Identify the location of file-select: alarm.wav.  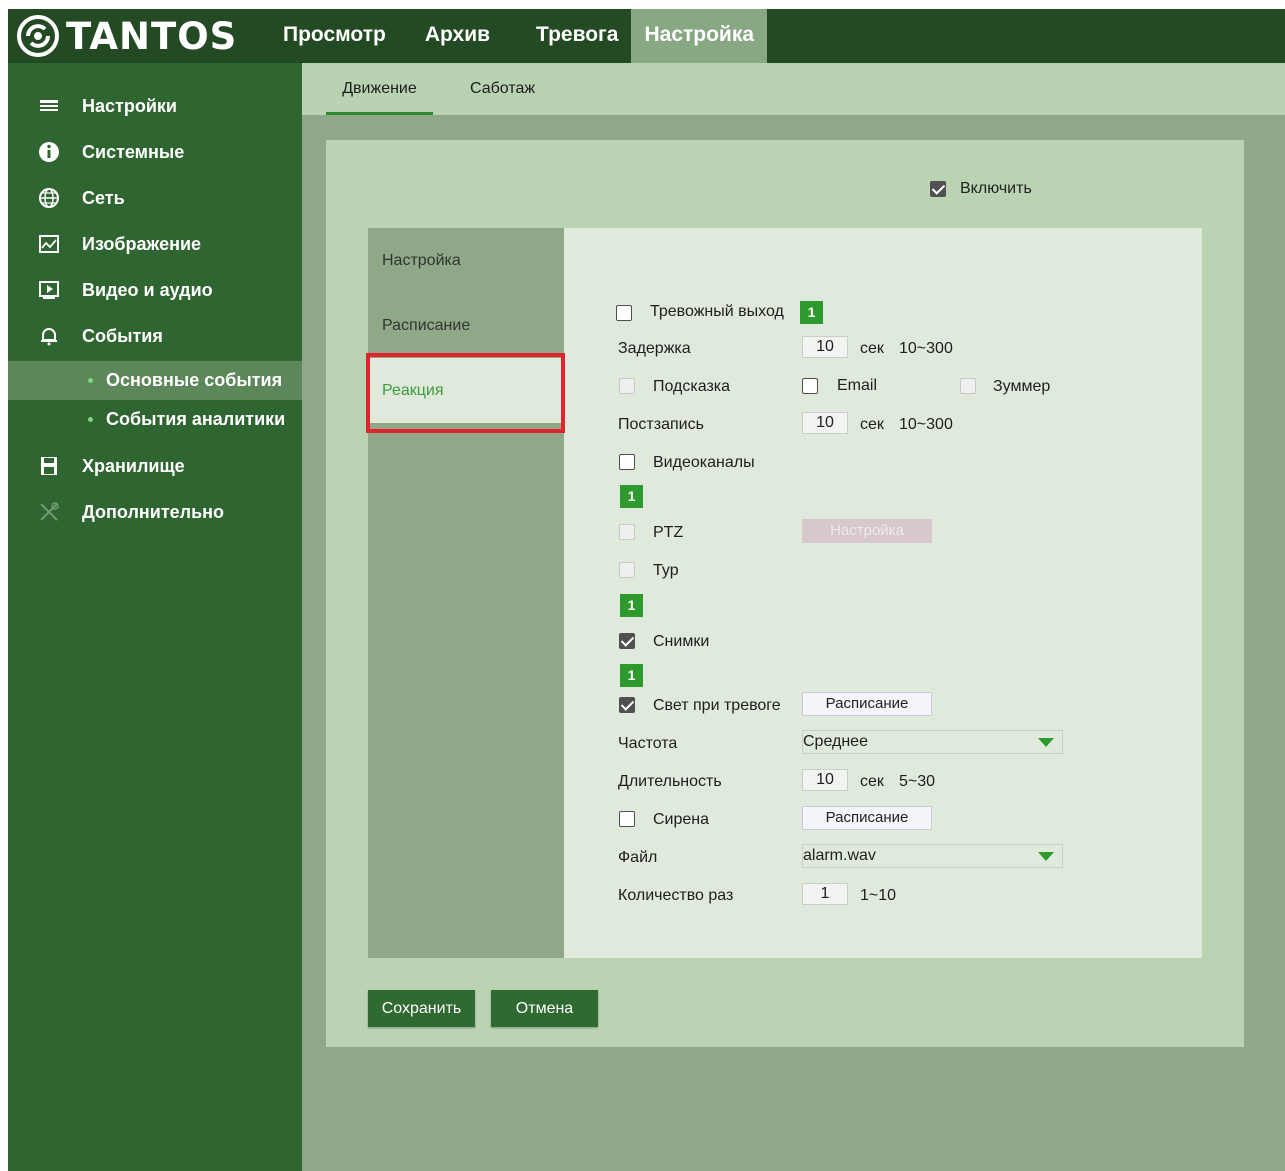
(932, 856).